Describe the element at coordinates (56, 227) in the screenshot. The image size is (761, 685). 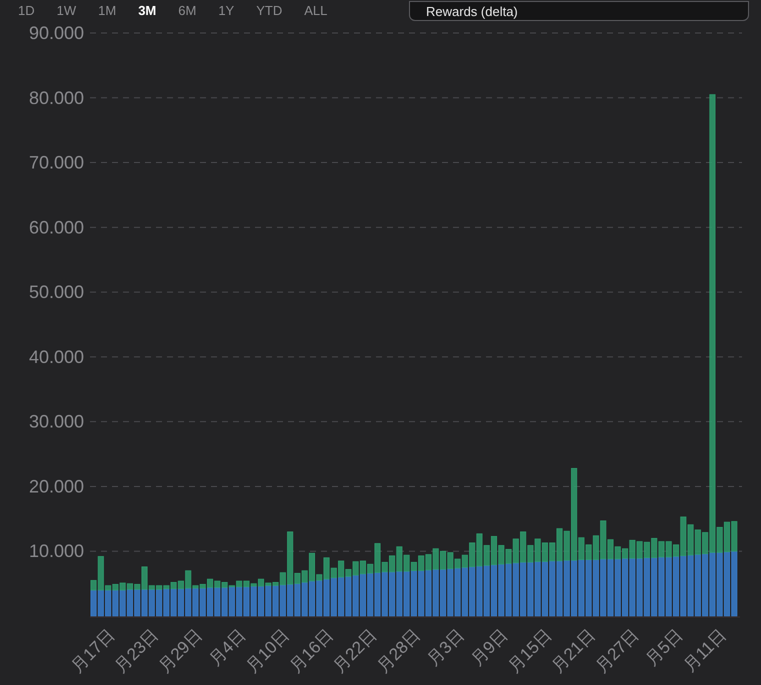
I see `y-axis-label: 60.000` at that location.